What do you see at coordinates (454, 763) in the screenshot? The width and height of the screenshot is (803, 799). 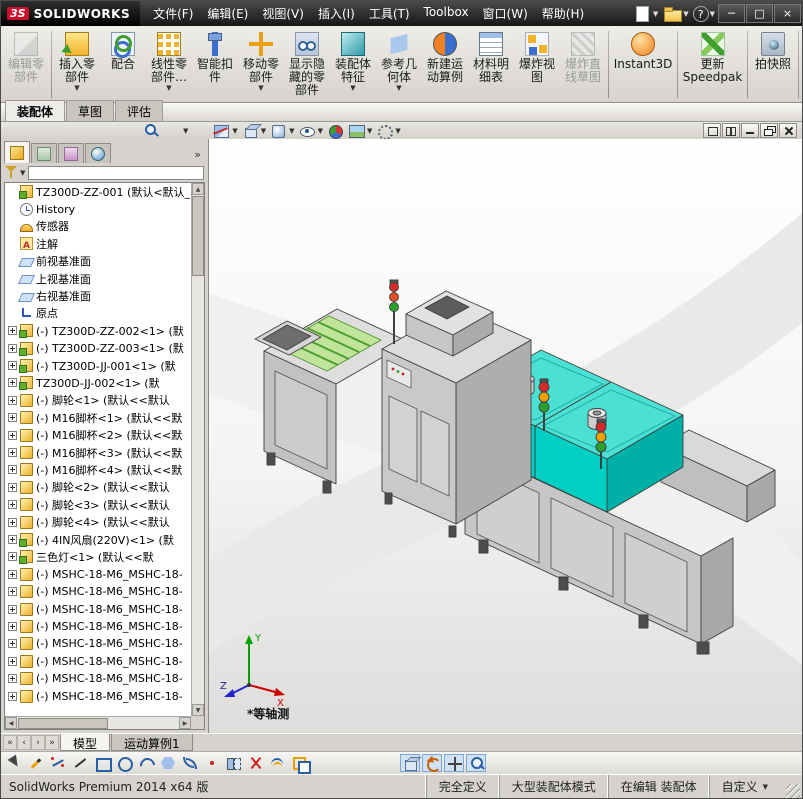 I see `pan-view-icon` at bounding box center [454, 763].